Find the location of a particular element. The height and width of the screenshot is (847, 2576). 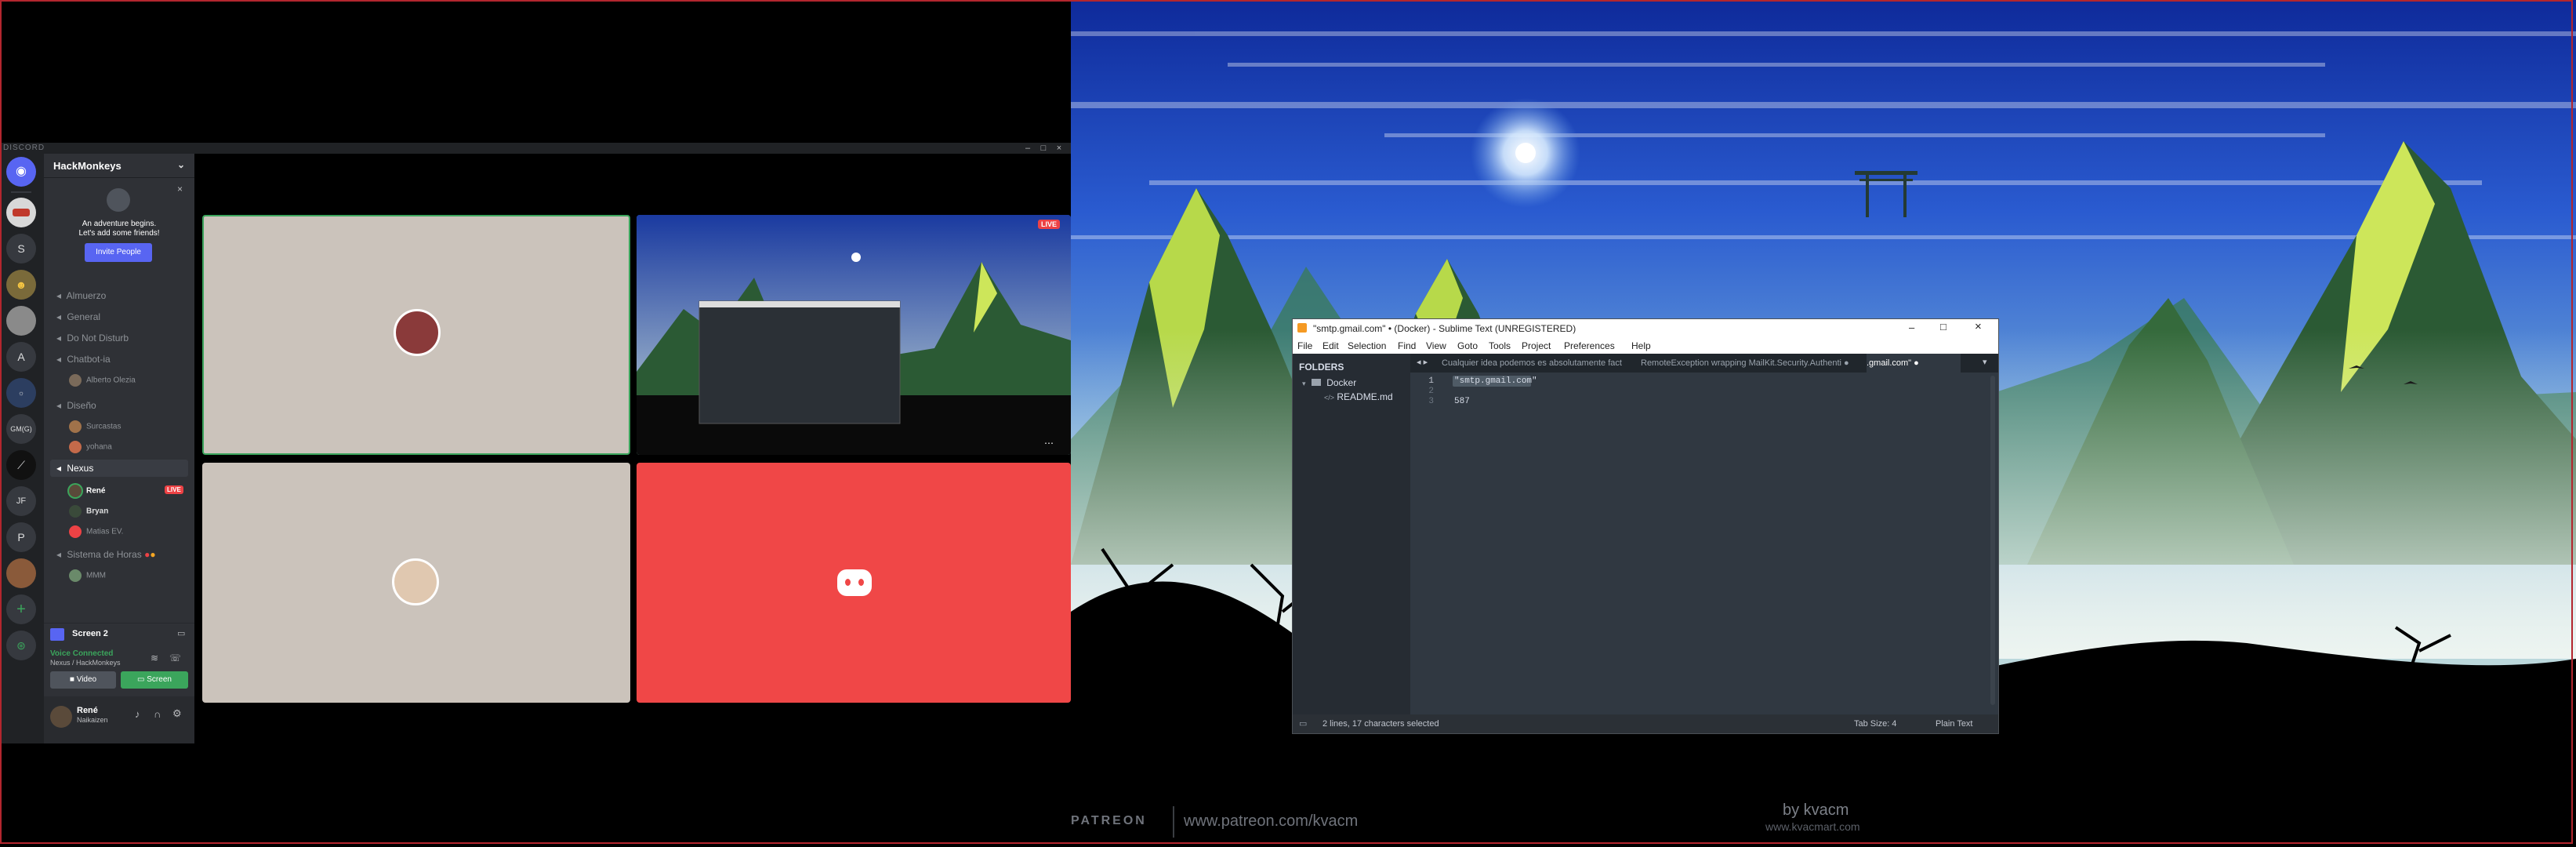

channel-nexus: ◂ Nexus is located at coordinates (75, 468).